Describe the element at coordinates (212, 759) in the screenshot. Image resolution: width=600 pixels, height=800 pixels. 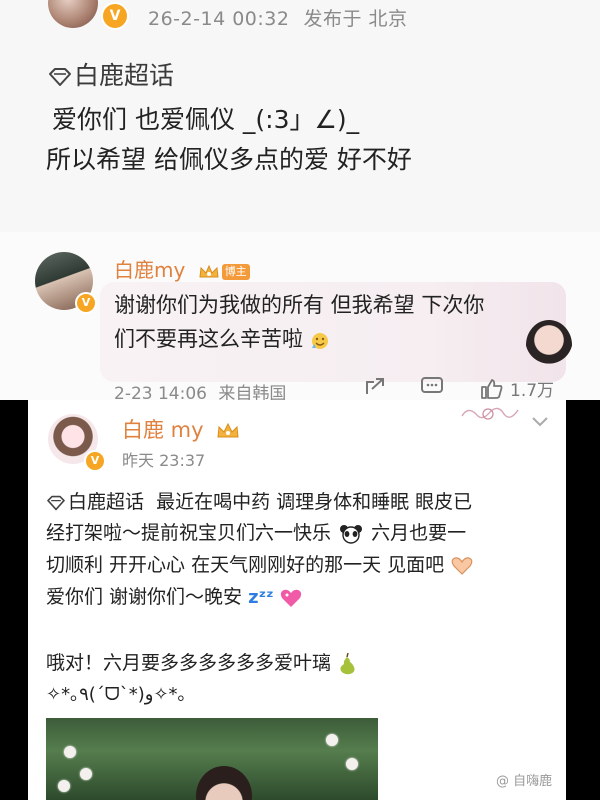
I see `post-photo` at that location.